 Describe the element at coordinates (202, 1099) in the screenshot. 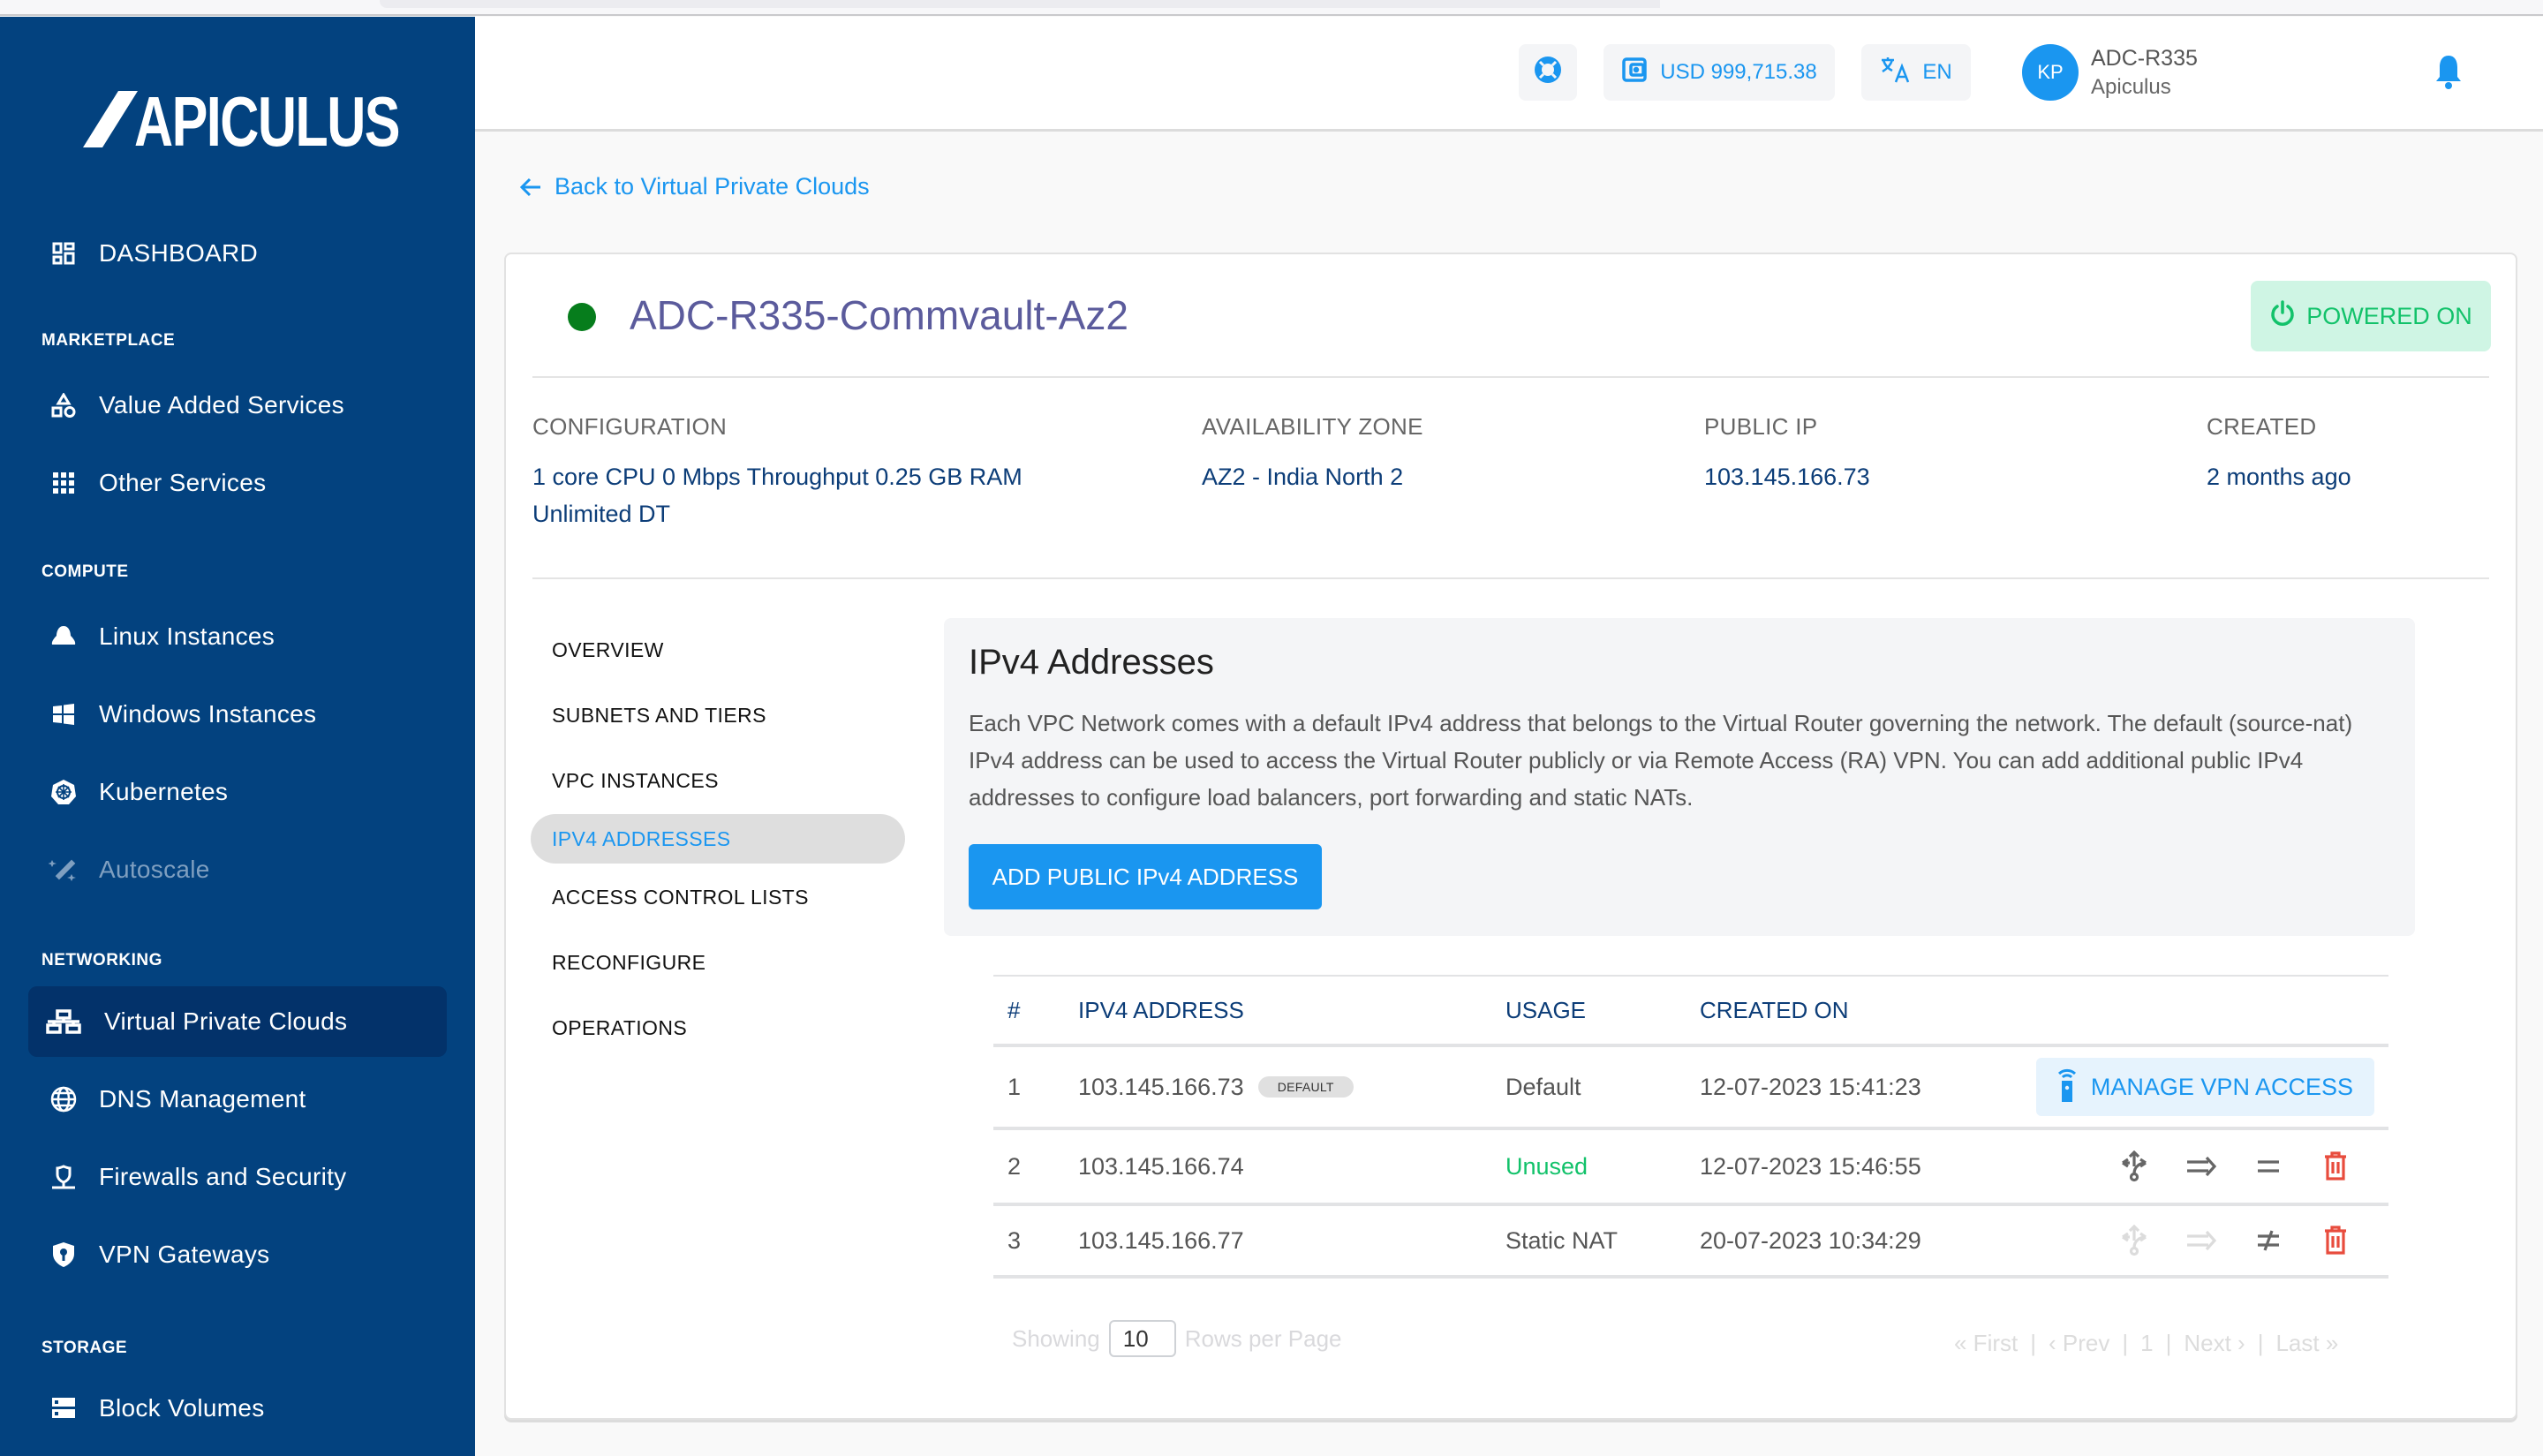

I see `sidebar-item-label: DNS Management` at that location.